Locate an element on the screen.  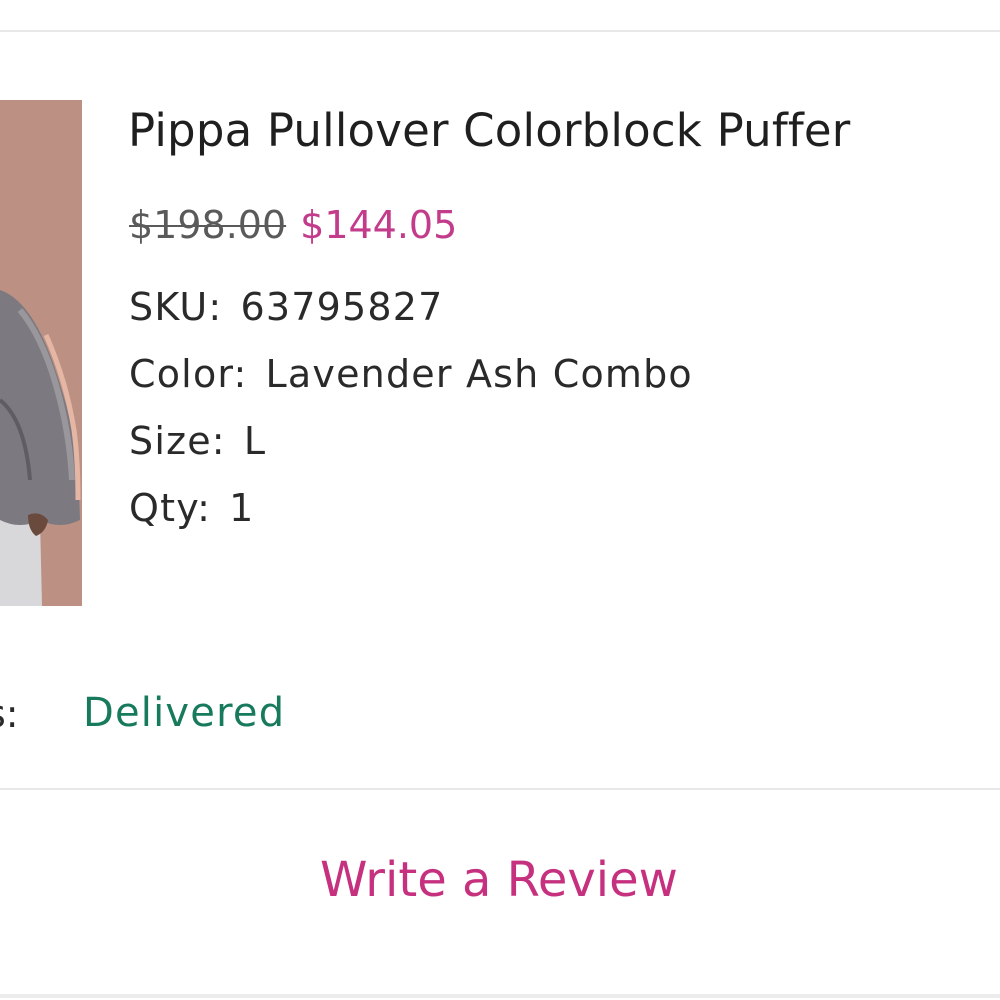
qty-row: Qty: 1 is located at coordinates (192, 508).